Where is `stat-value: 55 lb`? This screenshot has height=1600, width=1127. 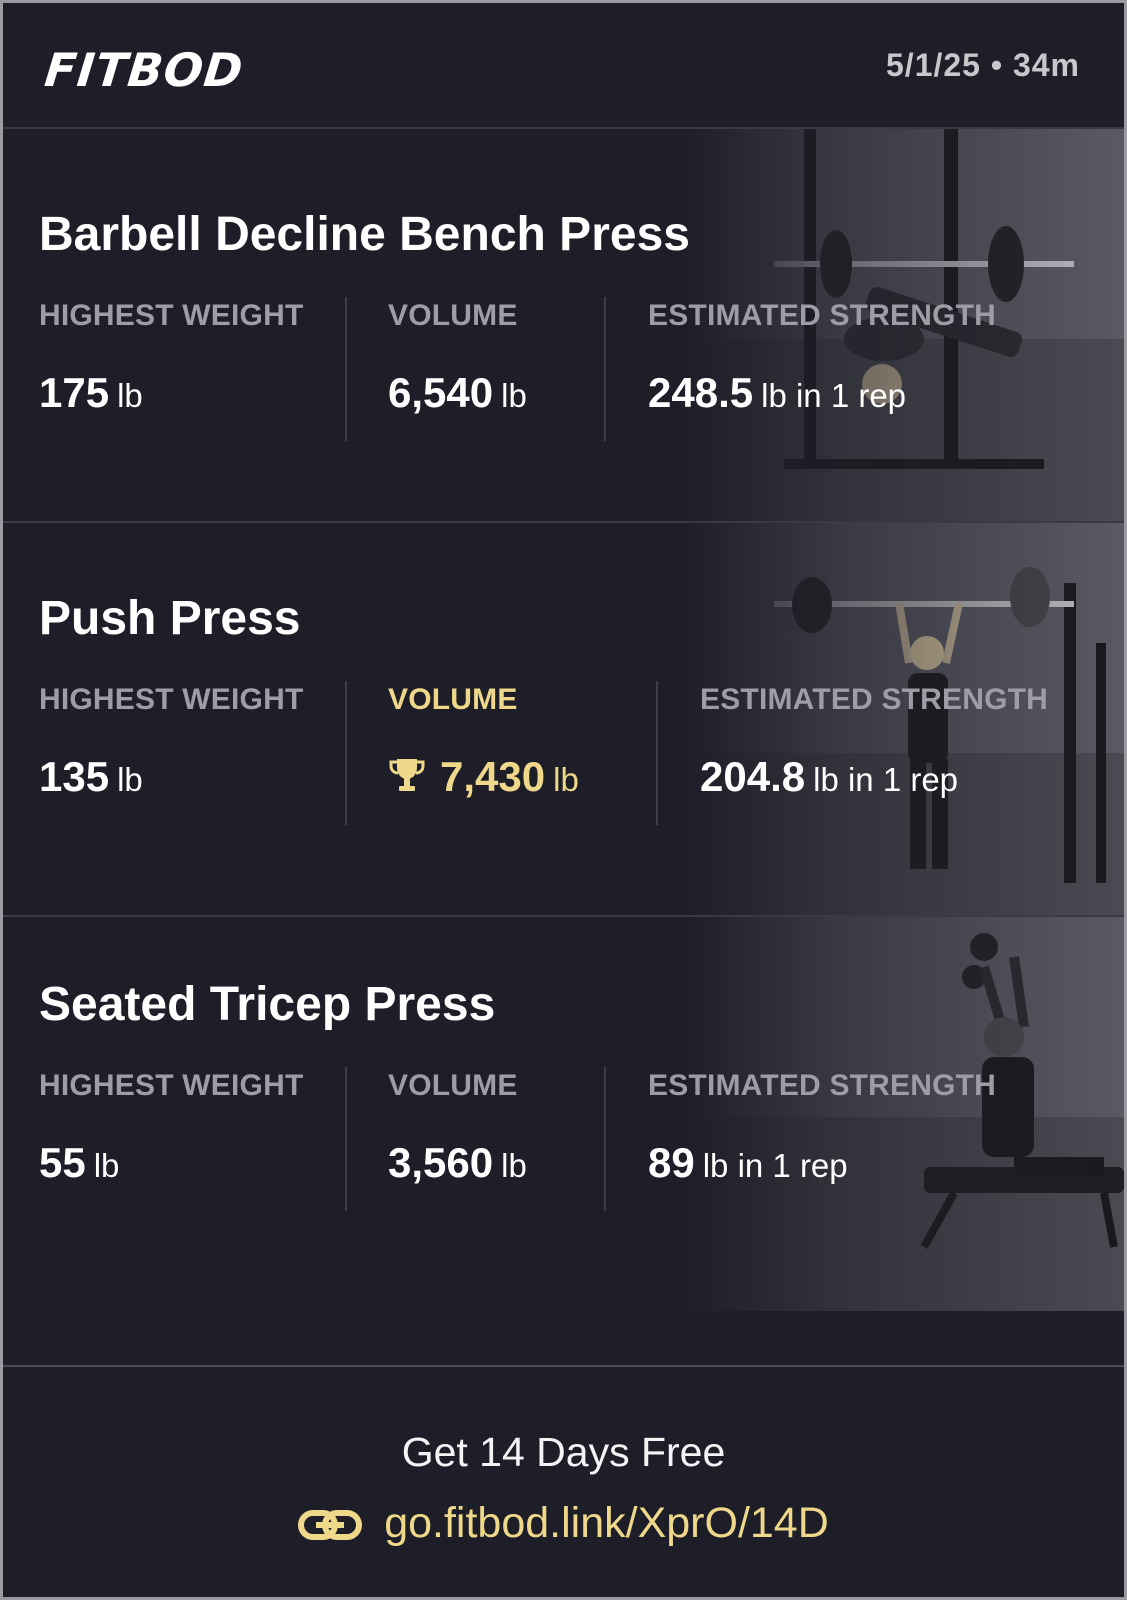
stat-value: 55 lb is located at coordinates (79, 1163).